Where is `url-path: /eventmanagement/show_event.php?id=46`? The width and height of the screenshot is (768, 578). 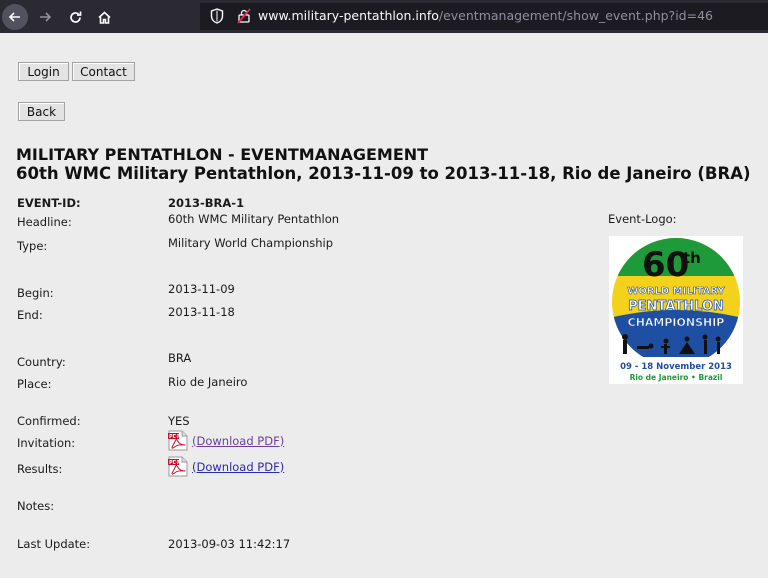 url-path: /eventmanagement/show_event.php?id=46 is located at coordinates (575, 15).